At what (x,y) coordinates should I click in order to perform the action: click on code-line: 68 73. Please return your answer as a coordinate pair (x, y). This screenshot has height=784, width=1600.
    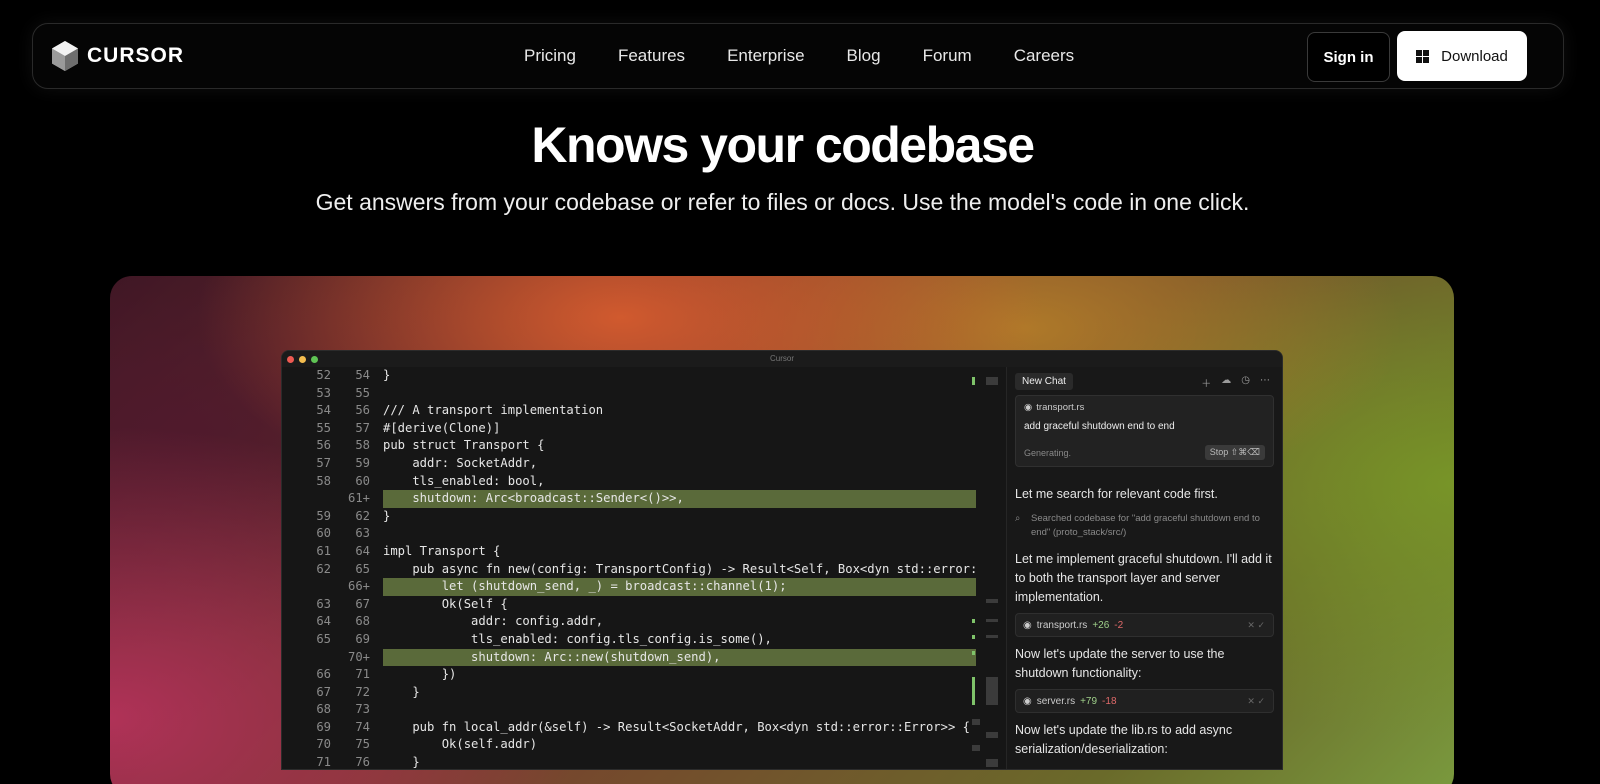
    Looking at the image, I should click on (629, 710).